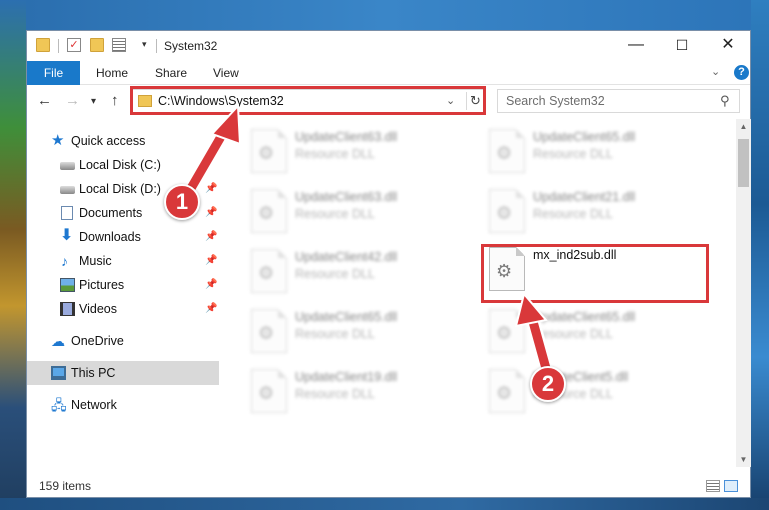 Image resolution: width=769 pixels, height=510 pixels. I want to click on title-bar: ✓ ▾ System32 — ☐ ✕, so click(388, 46).